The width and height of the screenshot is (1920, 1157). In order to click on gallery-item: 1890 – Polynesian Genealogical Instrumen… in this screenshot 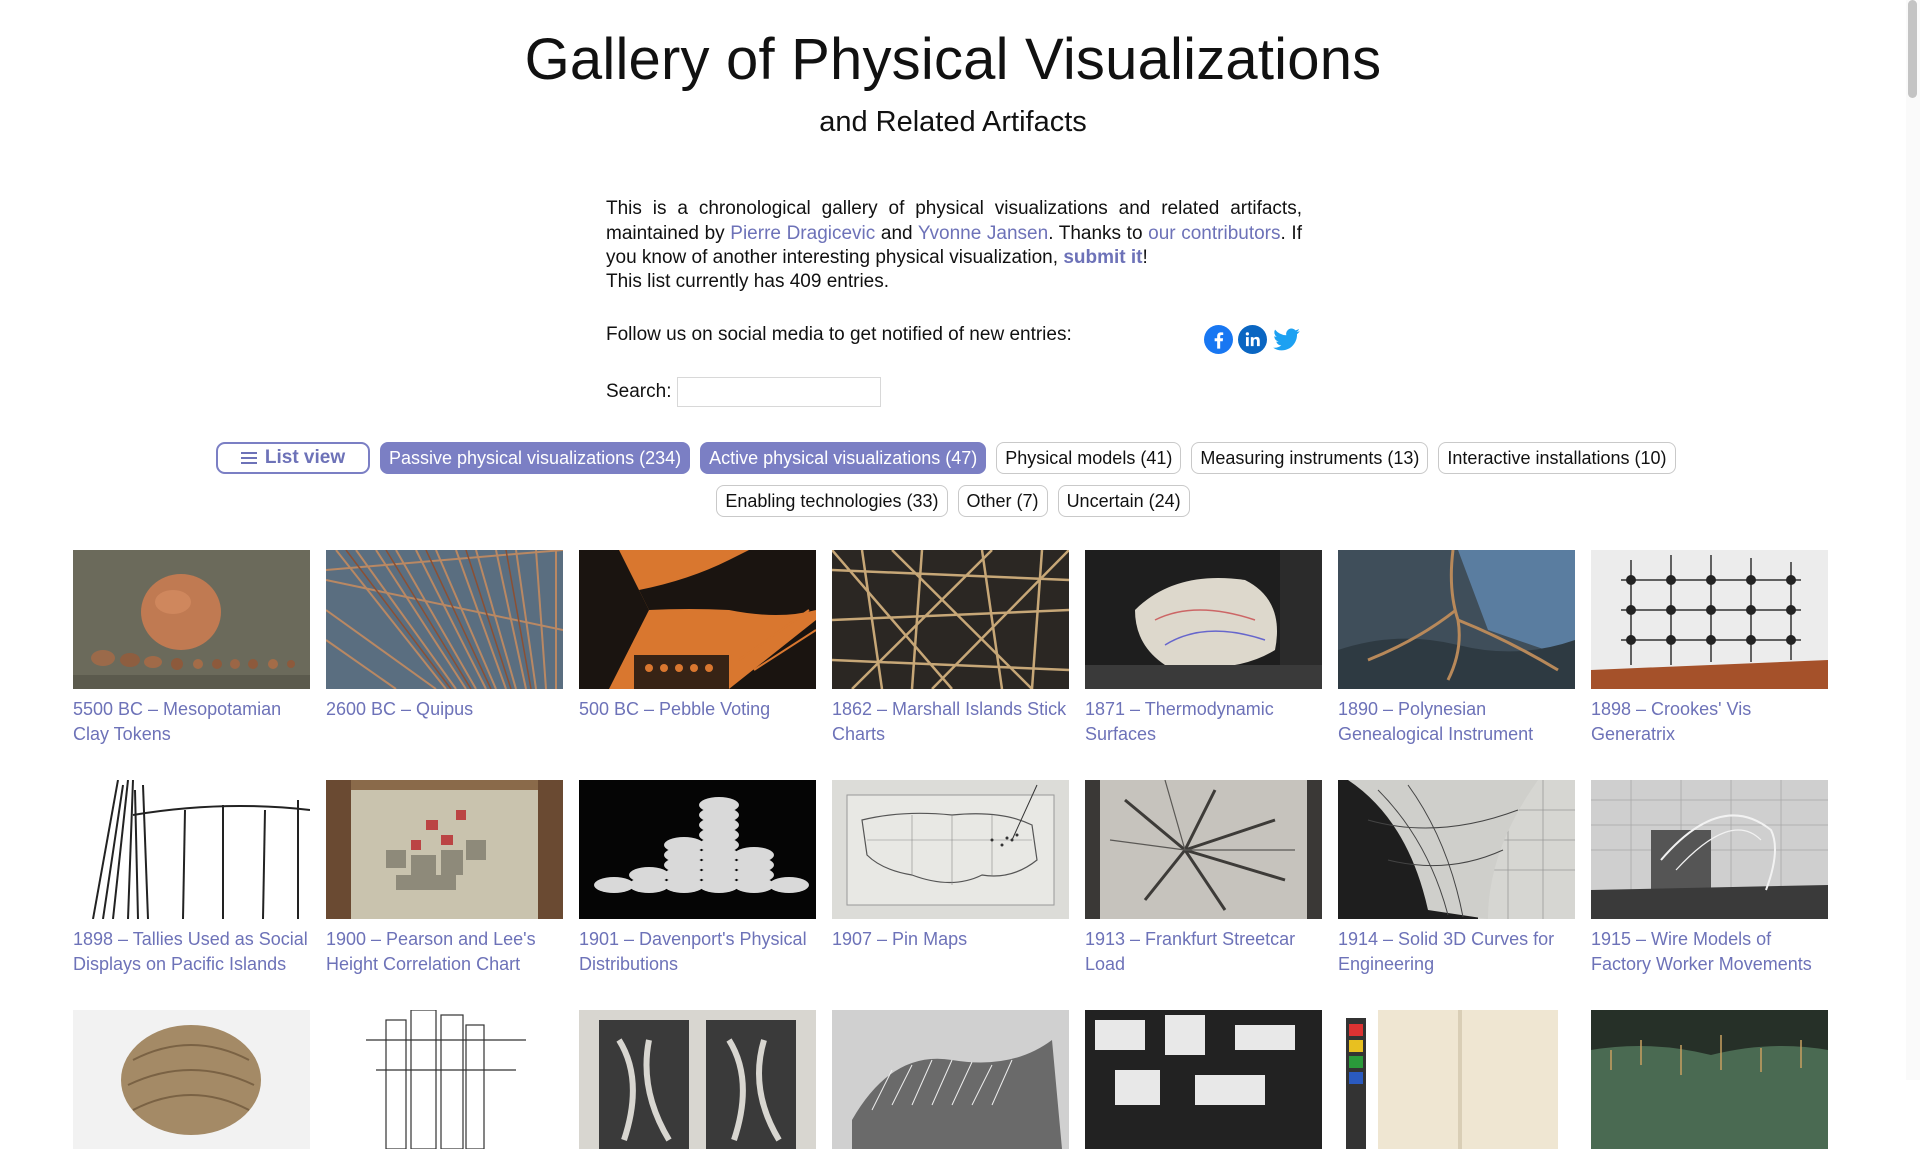, I will do `click(1456, 648)`.